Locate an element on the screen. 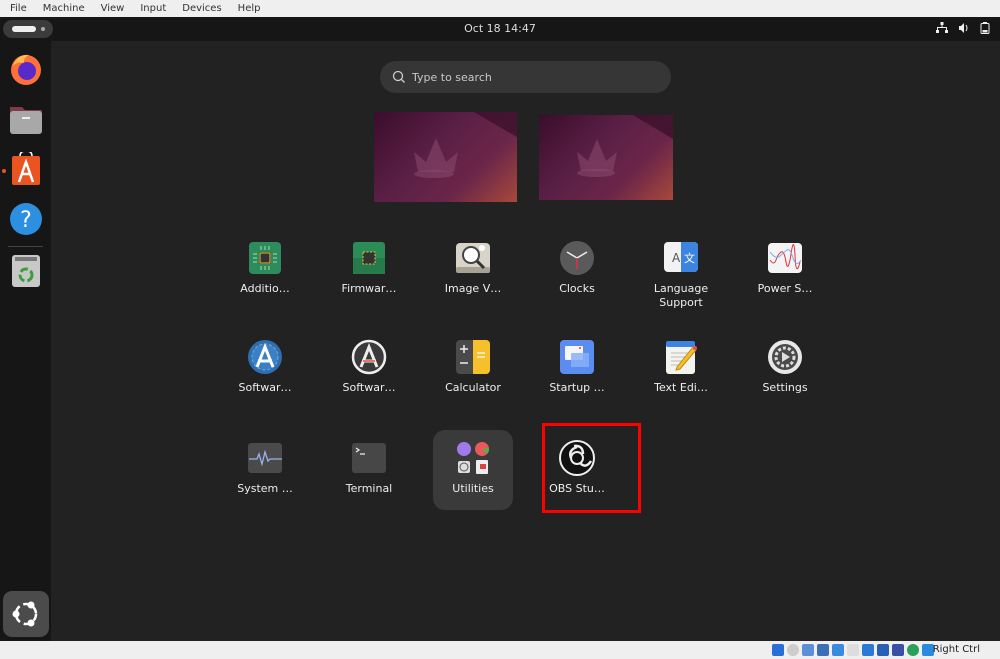 The height and width of the screenshot is (659, 1000). app-tile: Calculator is located at coordinates (473, 369).